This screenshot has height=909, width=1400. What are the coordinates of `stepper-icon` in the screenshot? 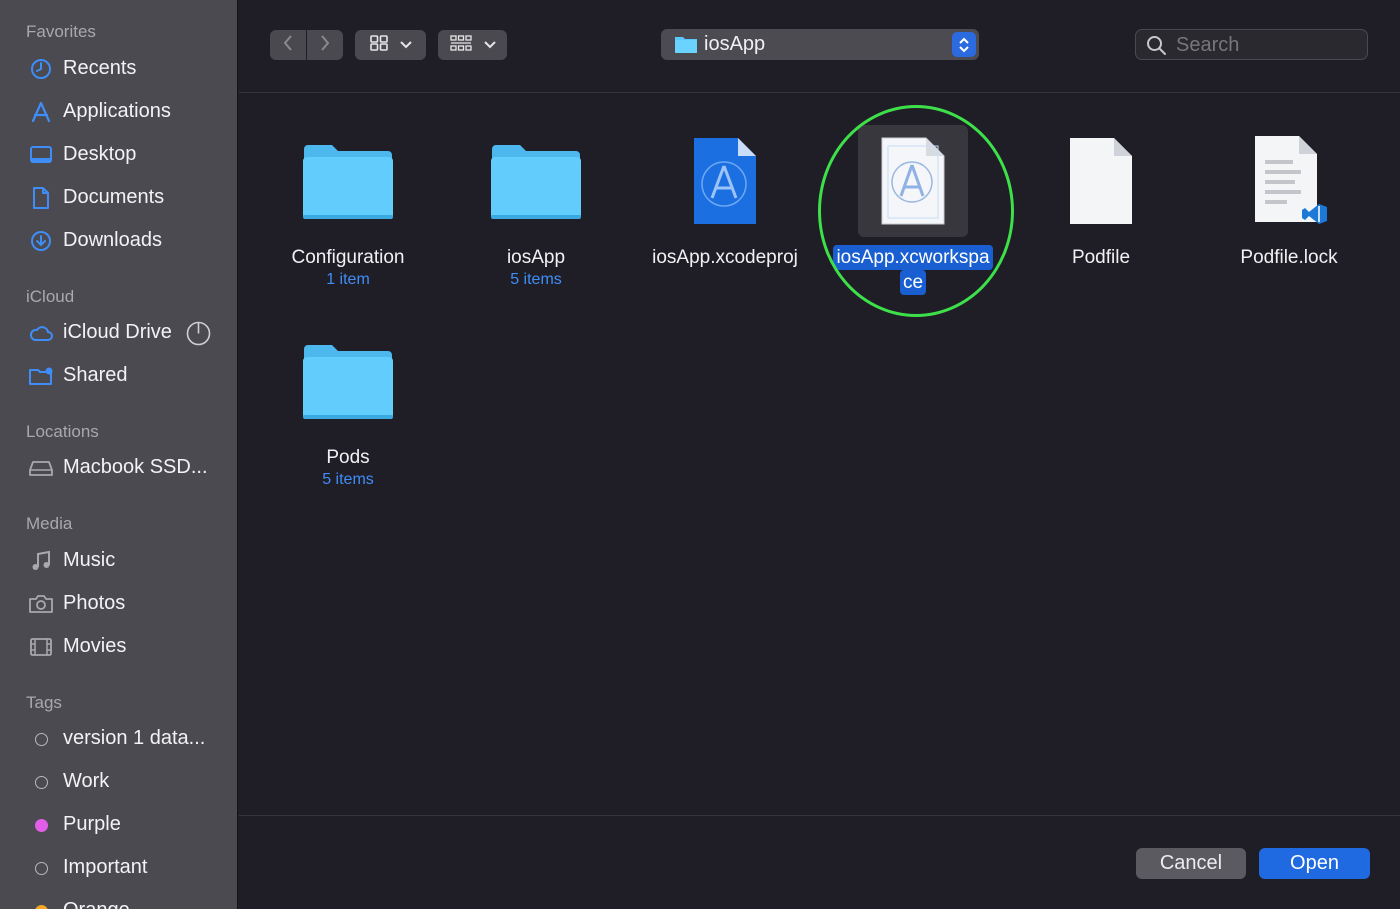 It's located at (964, 44).